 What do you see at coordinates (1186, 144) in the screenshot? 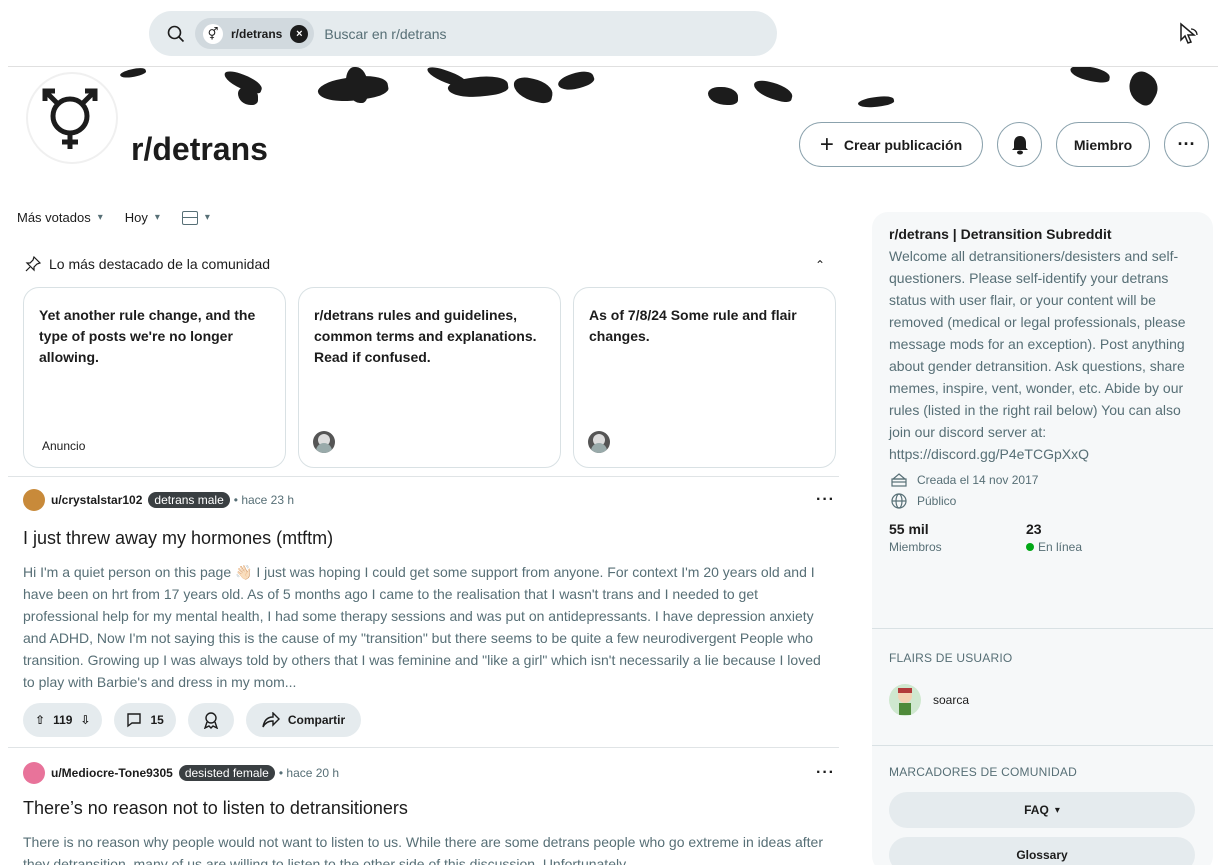
I see `more-options-button: ···` at bounding box center [1186, 144].